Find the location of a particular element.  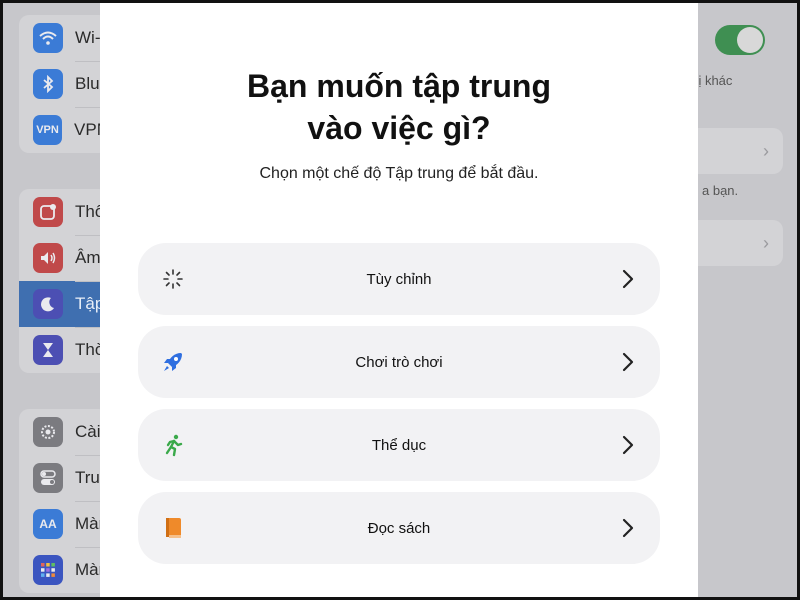

option-label: Đọc sách is located at coordinates (399, 528).